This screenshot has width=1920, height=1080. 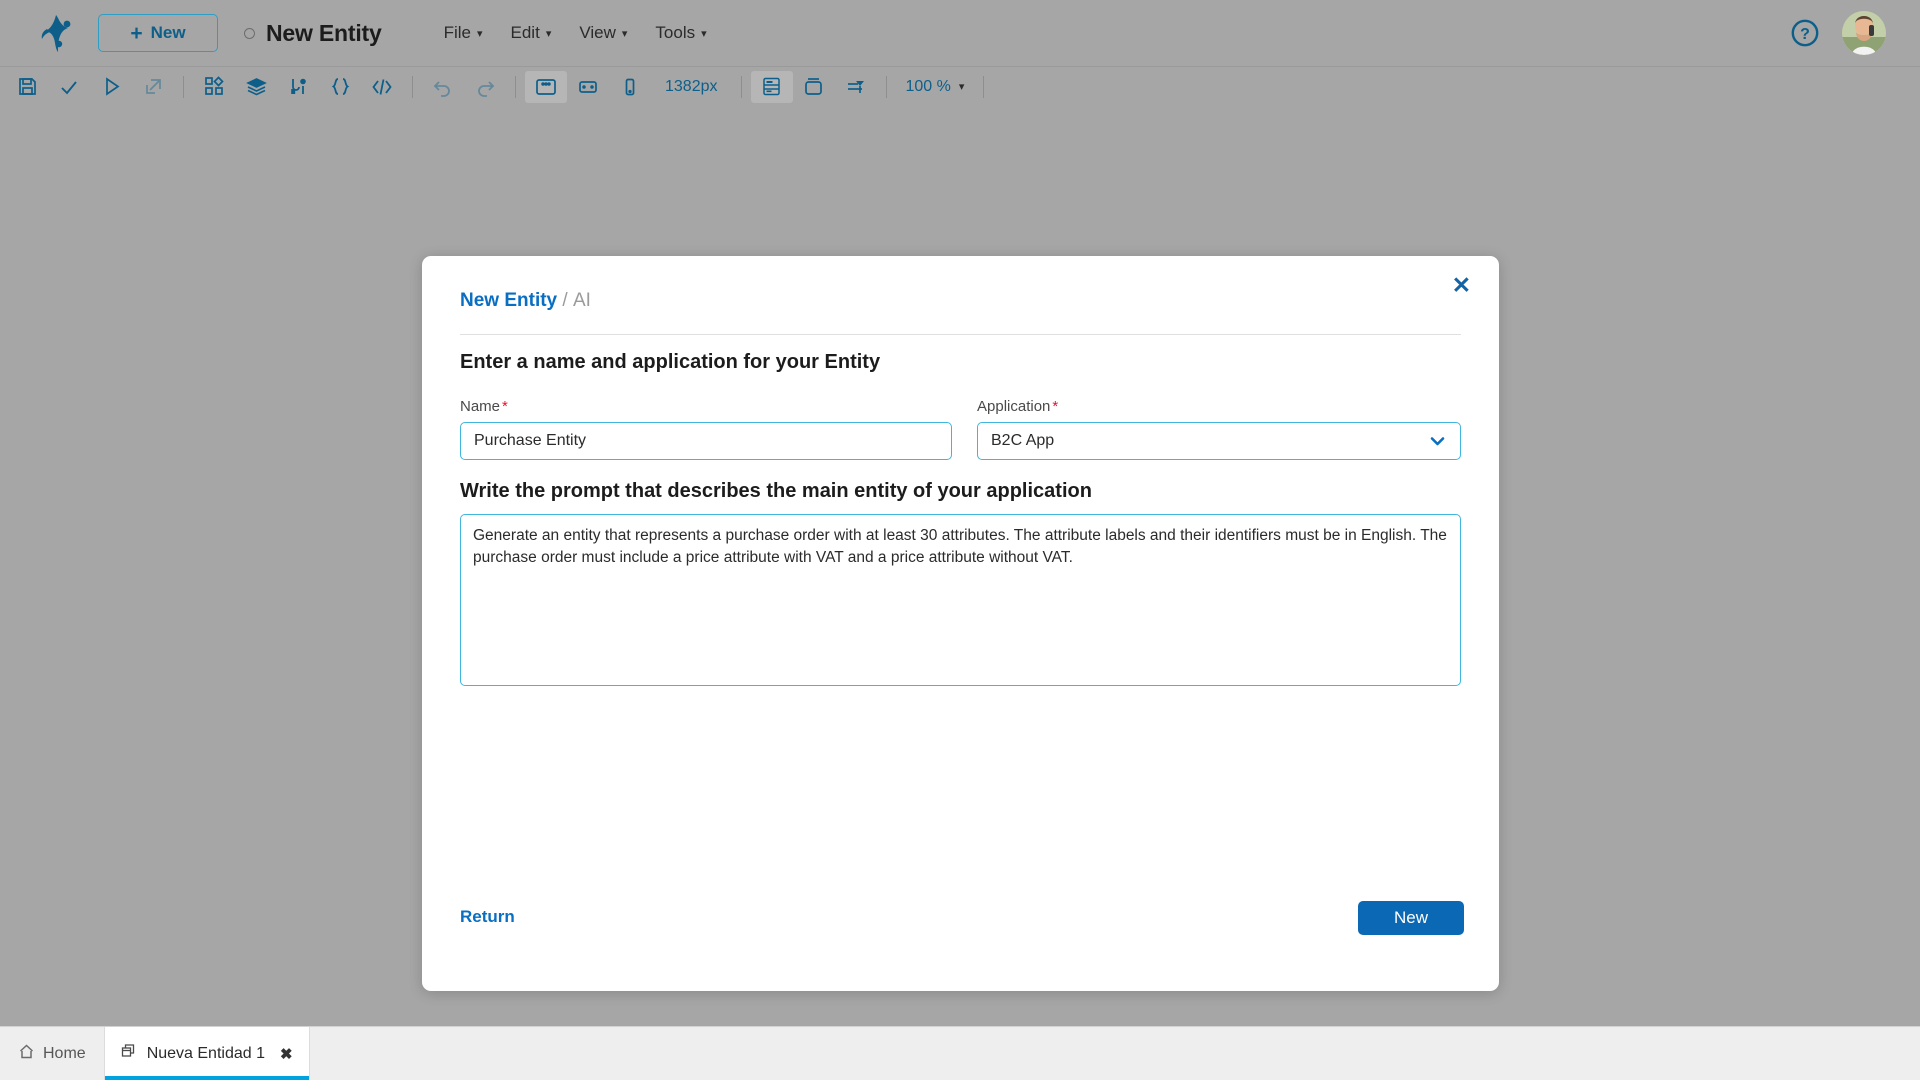 What do you see at coordinates (588, 87) in the screenshot?
I see `tablet-view-icon` at bounding box center [588, 87].